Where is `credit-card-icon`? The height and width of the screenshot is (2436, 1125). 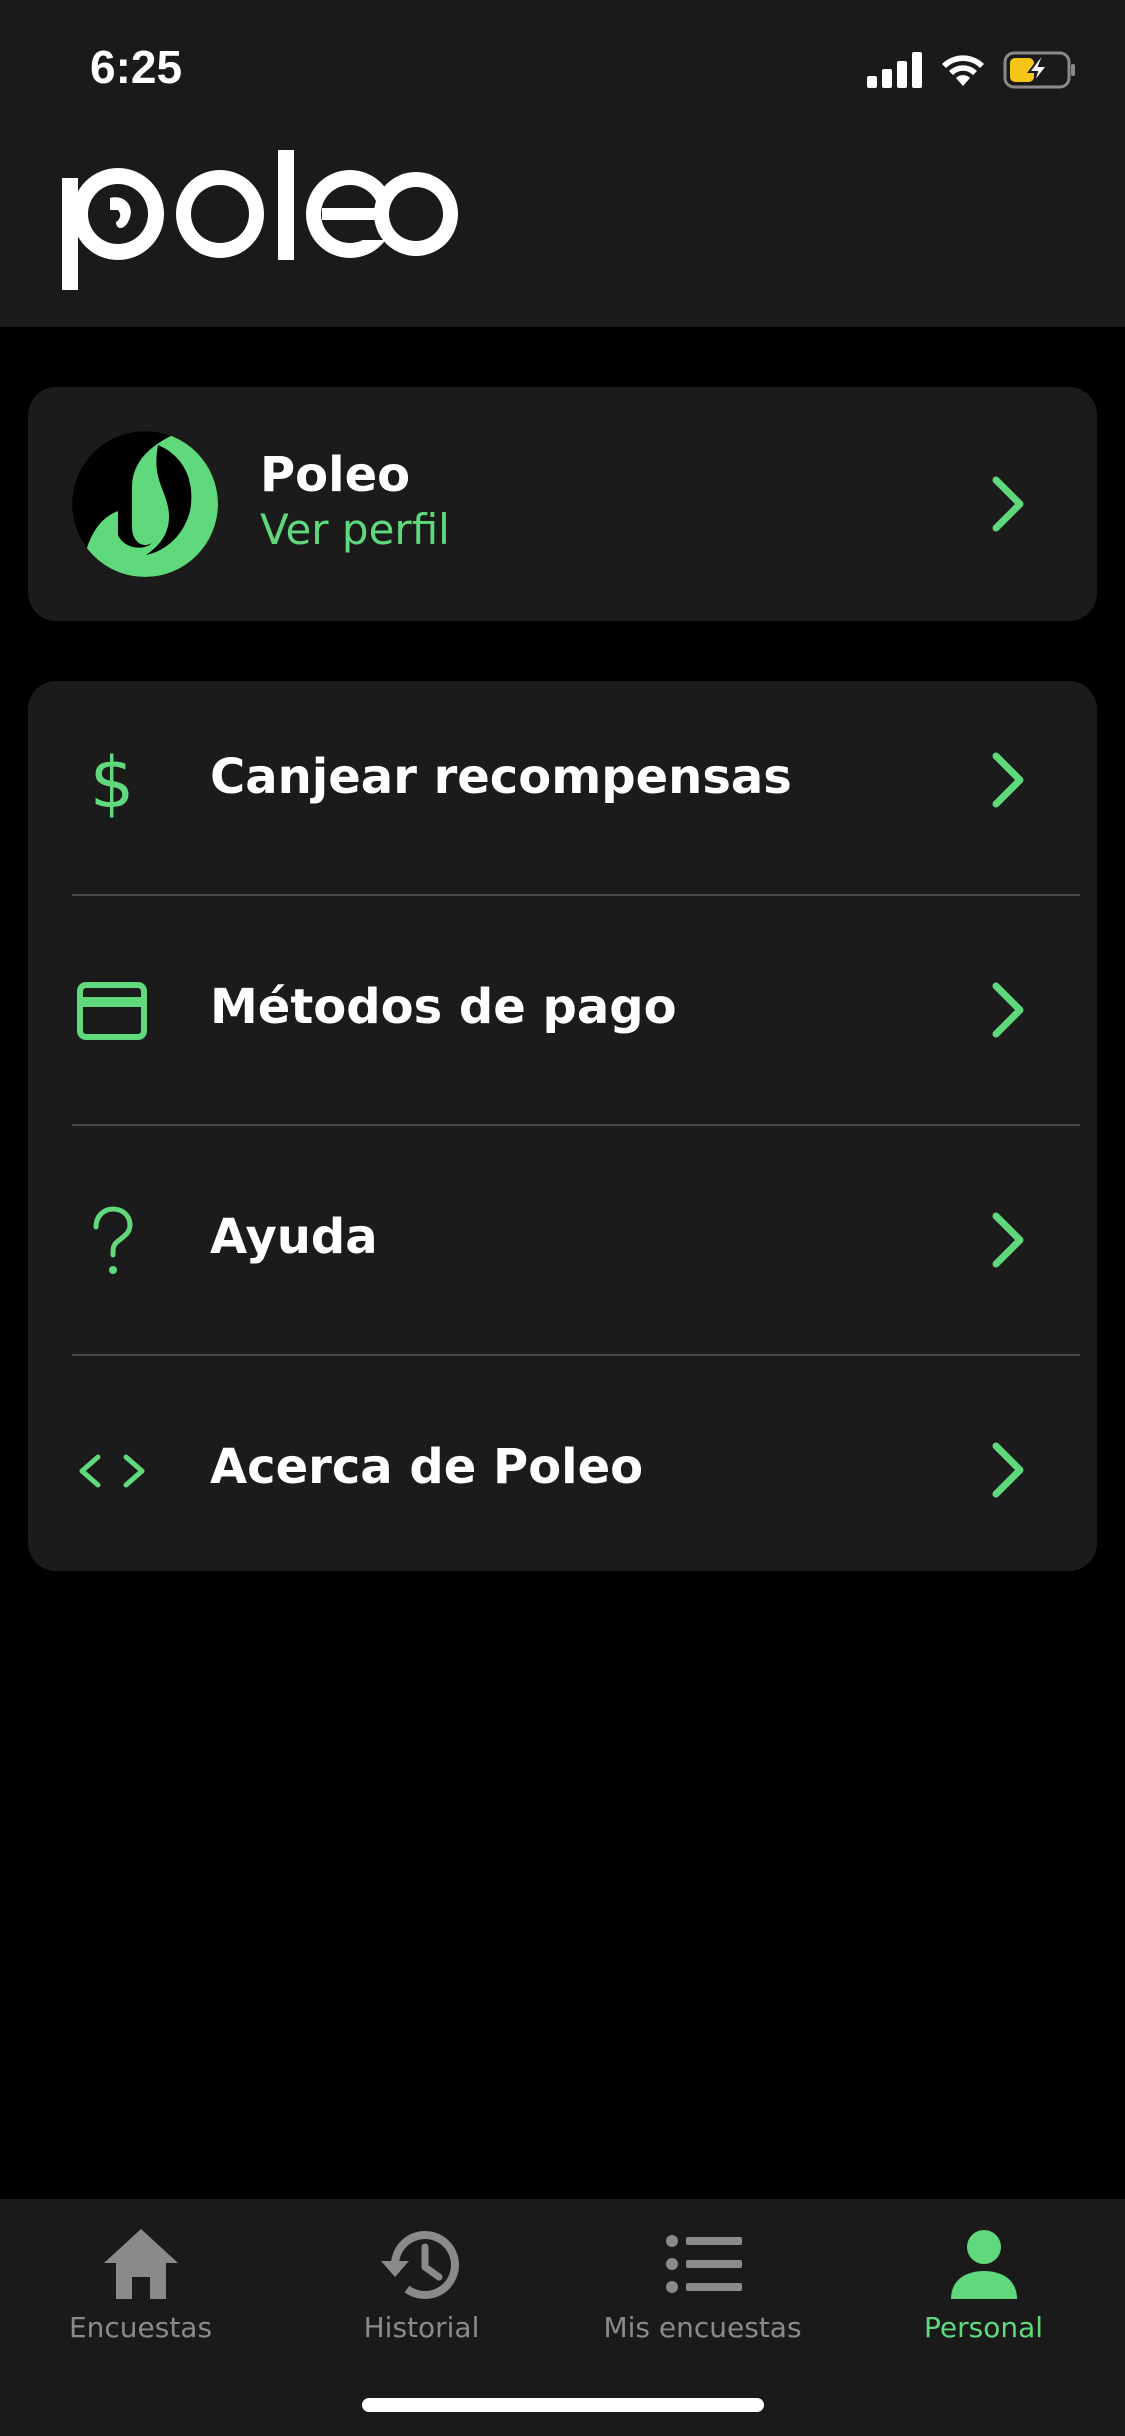
credit-card-icon is located at coordinates (112, 1011).